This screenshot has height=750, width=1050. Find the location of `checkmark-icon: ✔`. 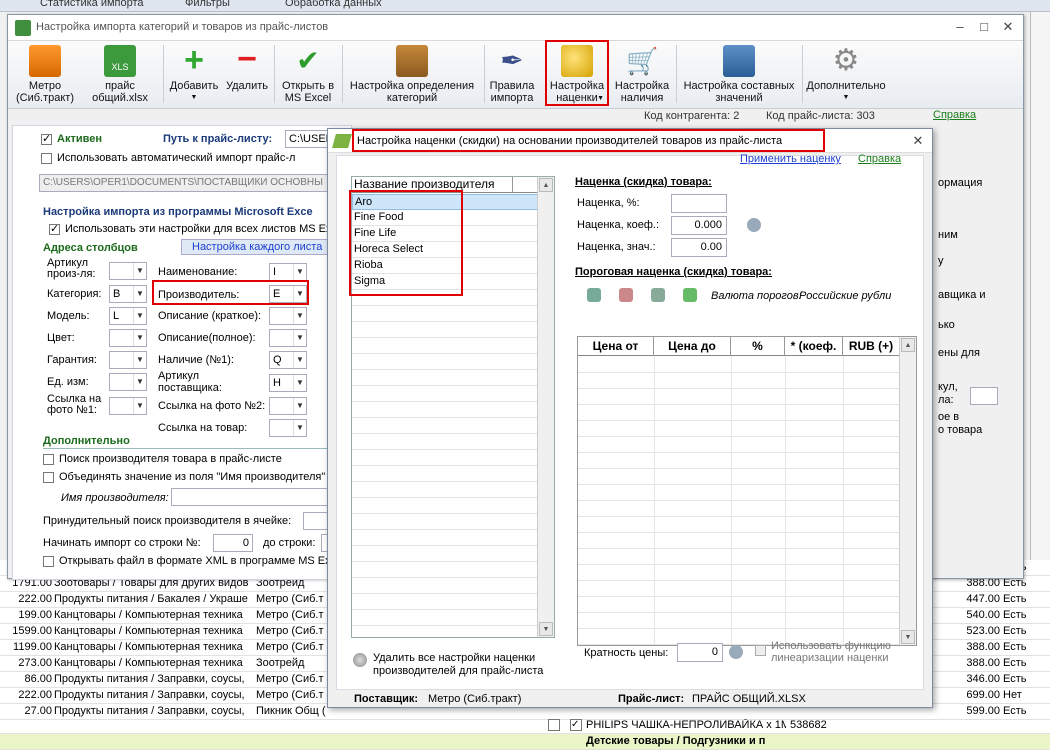

checkmark-icon: ✔ is located at coordinates (308, 60).